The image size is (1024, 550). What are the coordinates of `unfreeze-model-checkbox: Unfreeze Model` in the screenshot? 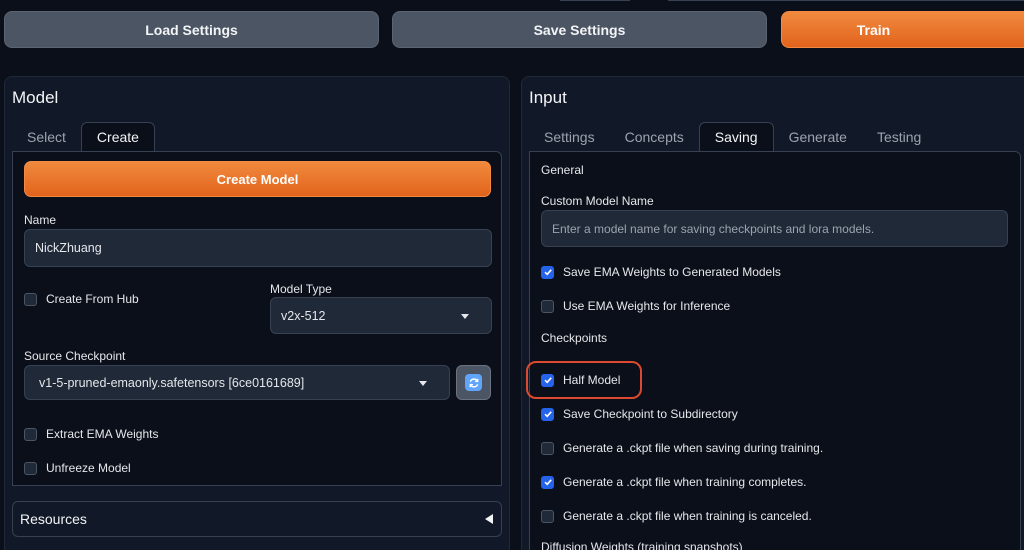 It's located at (77, 468).